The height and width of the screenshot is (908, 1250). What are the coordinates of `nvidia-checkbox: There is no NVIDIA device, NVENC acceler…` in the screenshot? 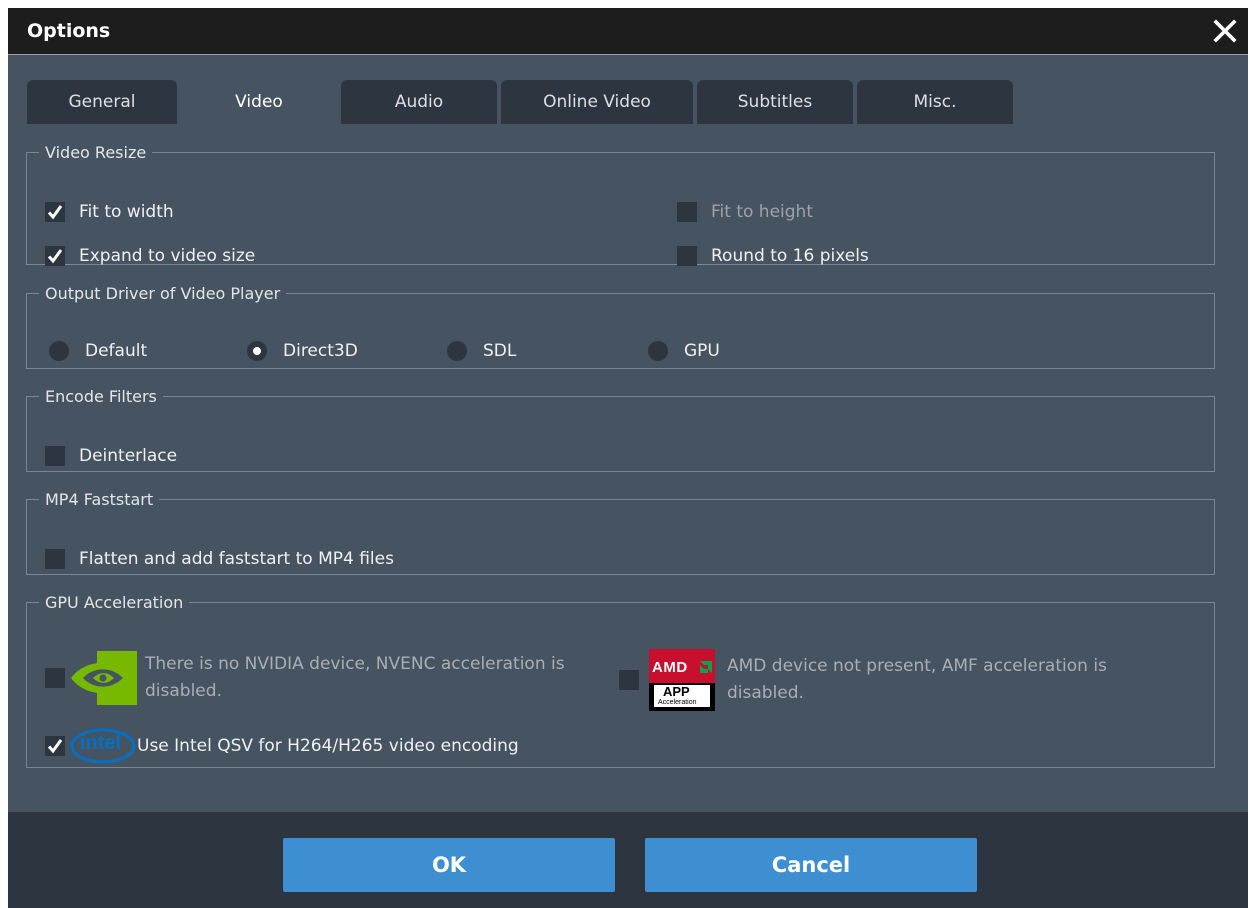 It's located at (305, 678).